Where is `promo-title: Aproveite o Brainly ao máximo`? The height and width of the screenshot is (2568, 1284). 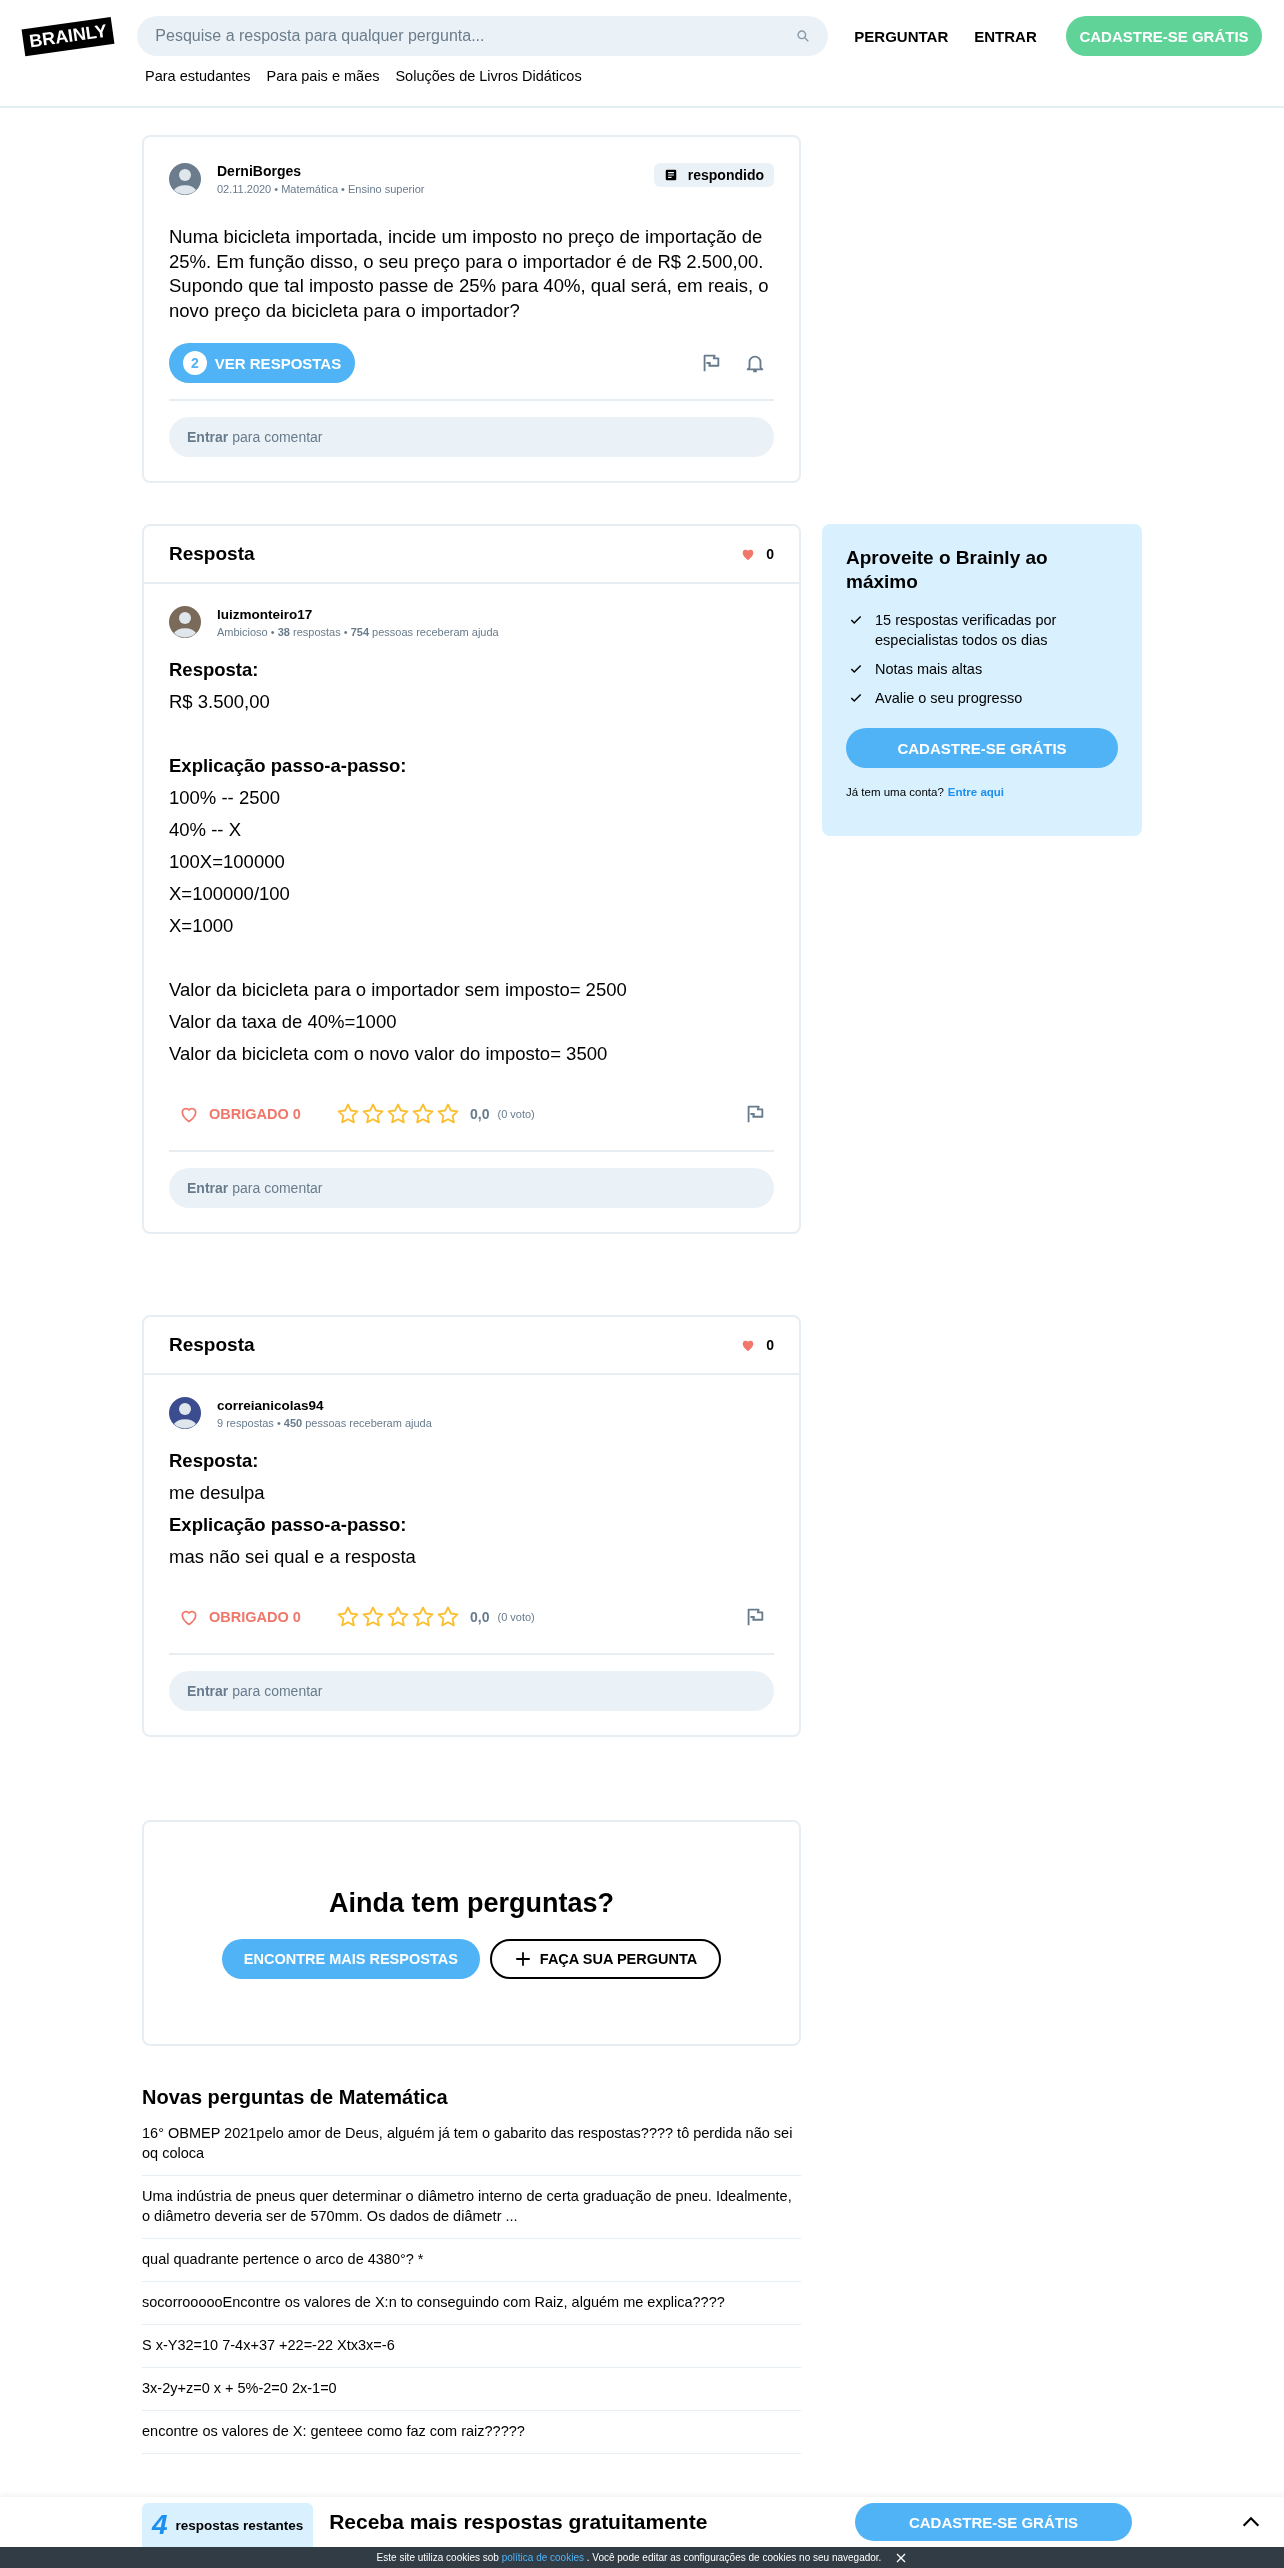
promo-title: Aproveite o Brainly ao máximo is located at coordinates (947, 570).